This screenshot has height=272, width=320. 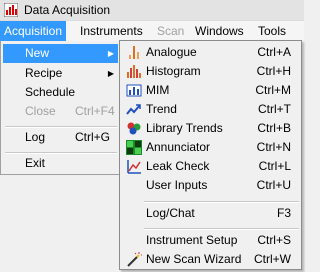 I want to click on submenu-item-label: Analogue, so click(x=171, y=52).